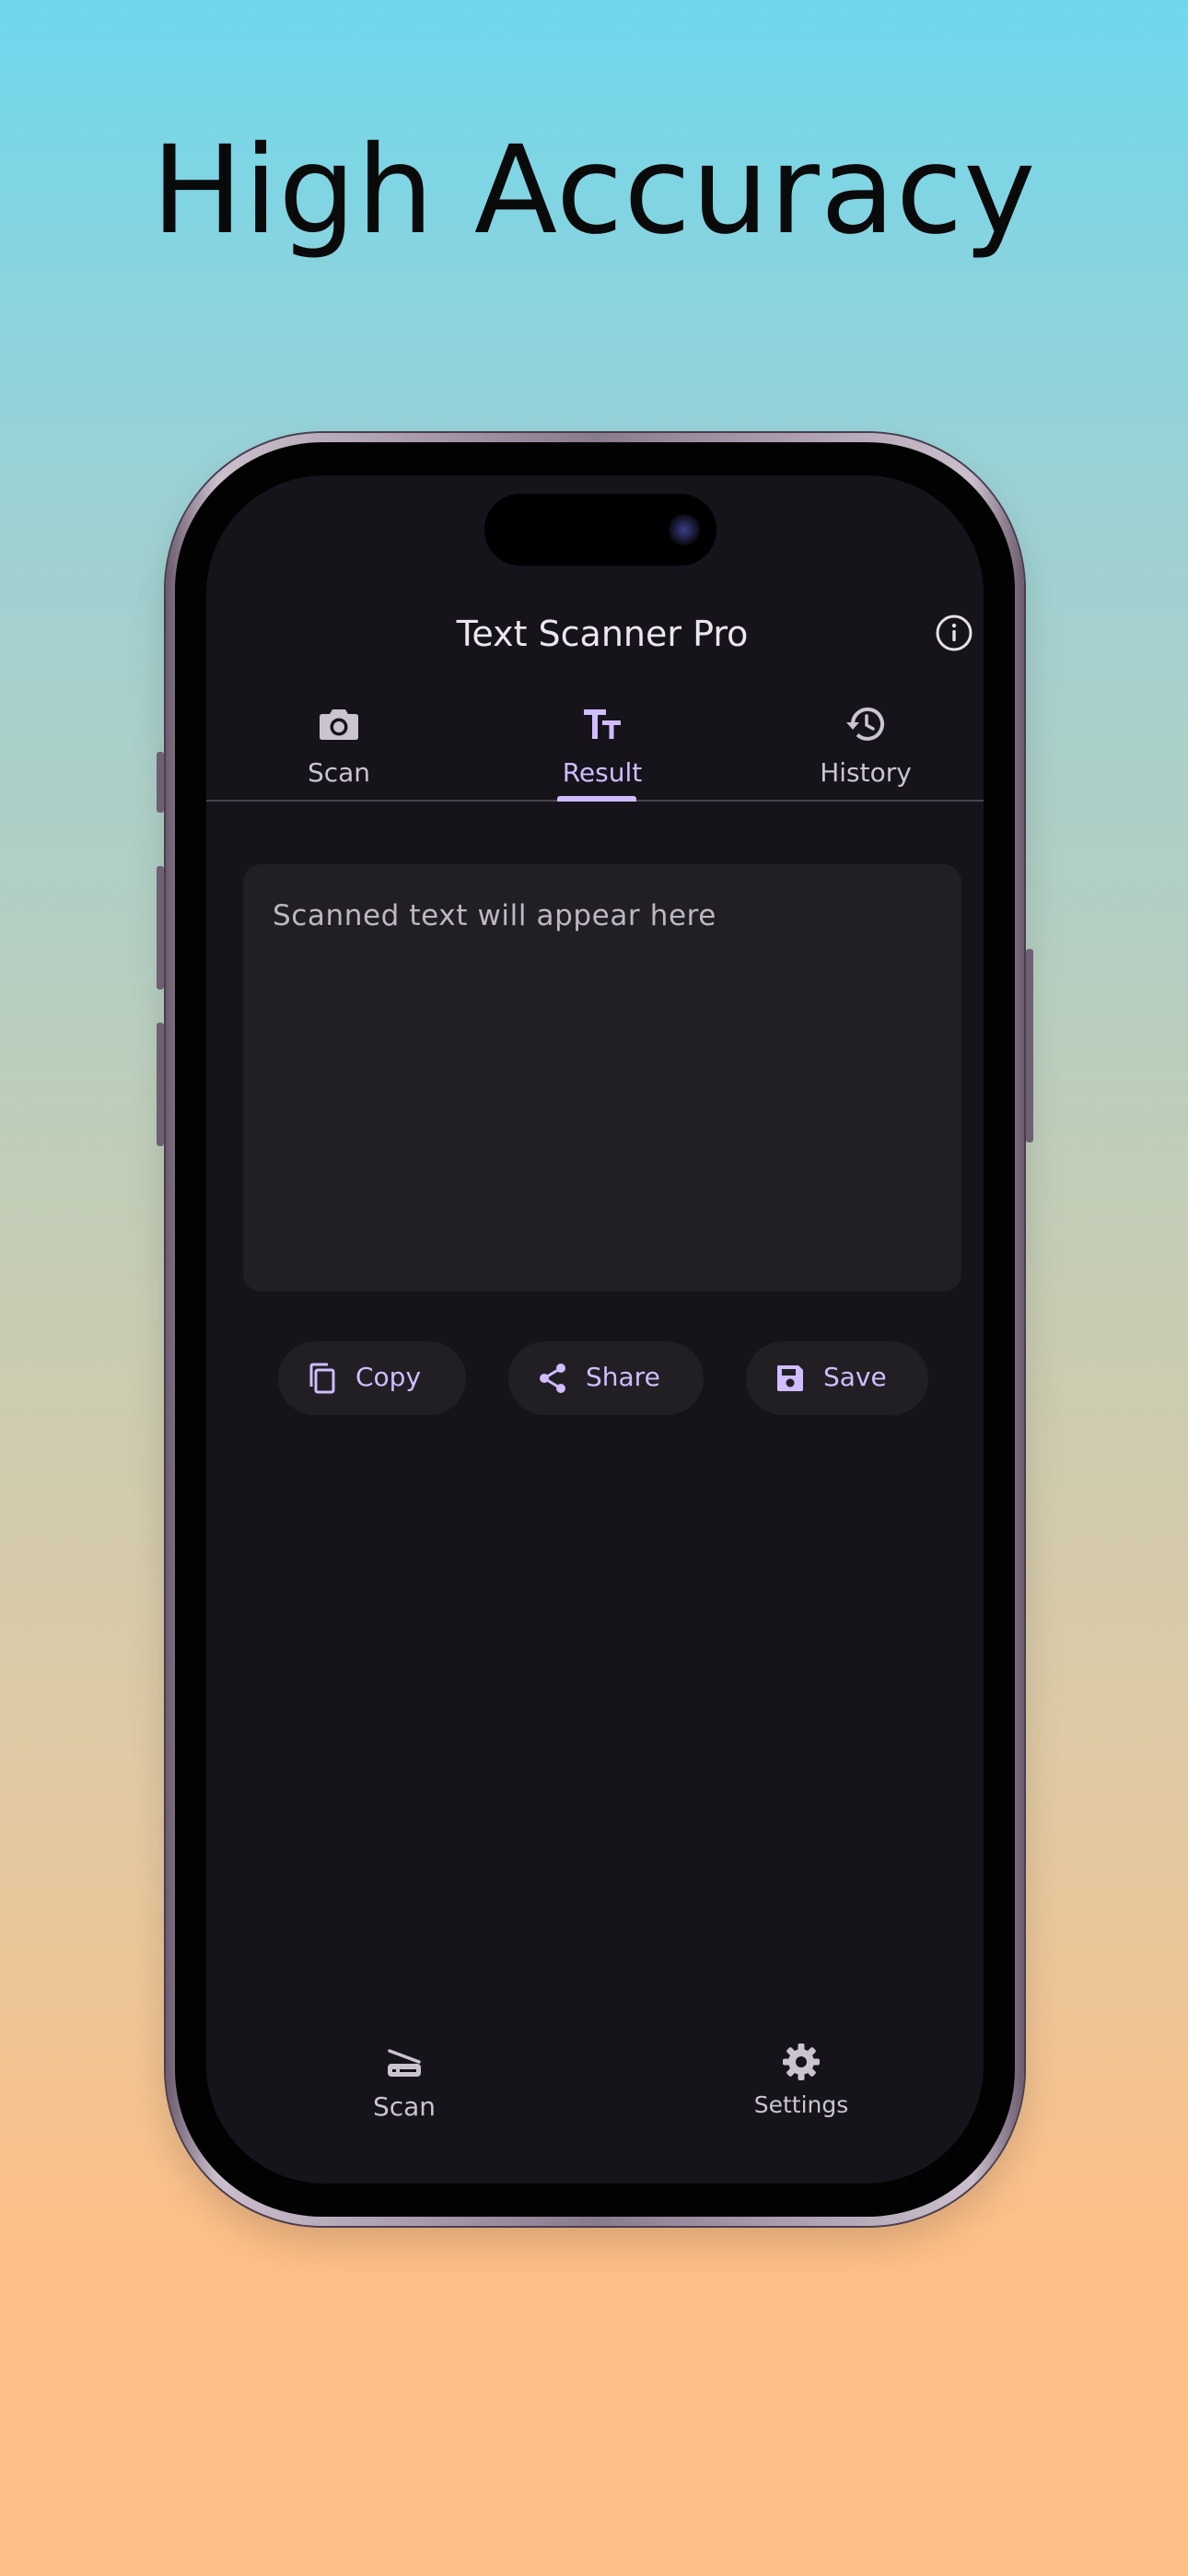 The image size is (1188, 2576). What do you see at coordinates (602, 724) in the screenshot?
I see `text-fields-icon` at bounding box center [602, 724].